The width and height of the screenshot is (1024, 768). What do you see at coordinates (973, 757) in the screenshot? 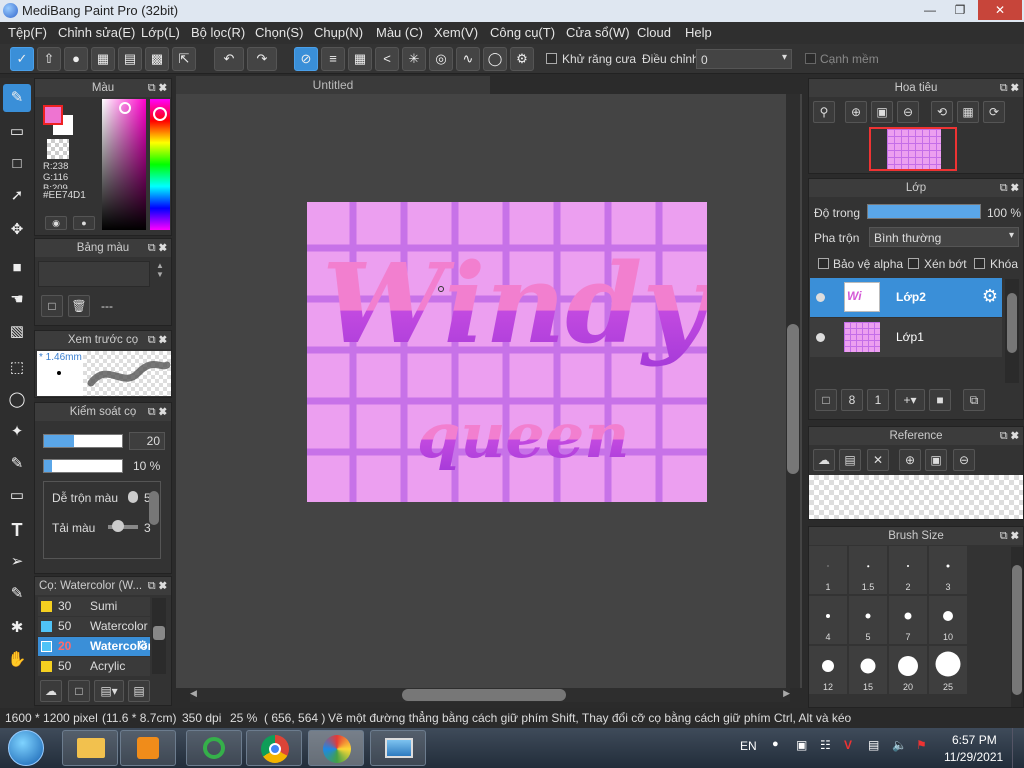
I see `clock-date: 11/29/2021` at bounding box center [973, 757].